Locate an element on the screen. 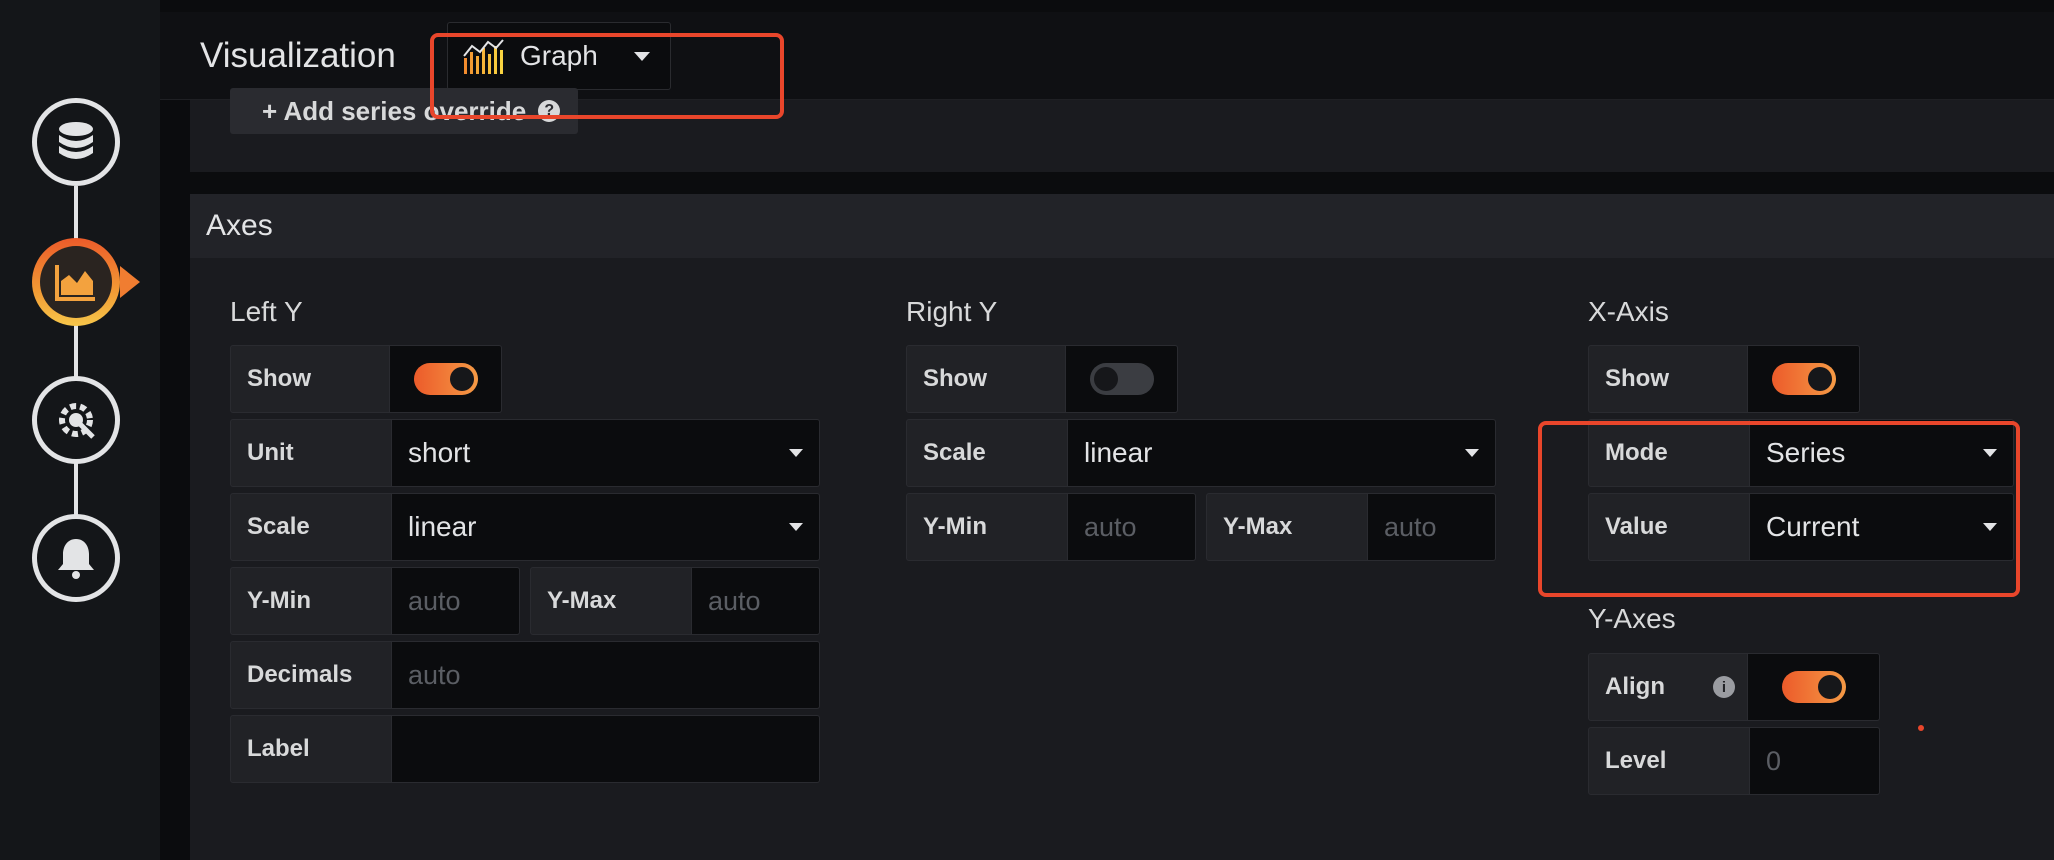  alert-step is located at coordinates (76, 558).